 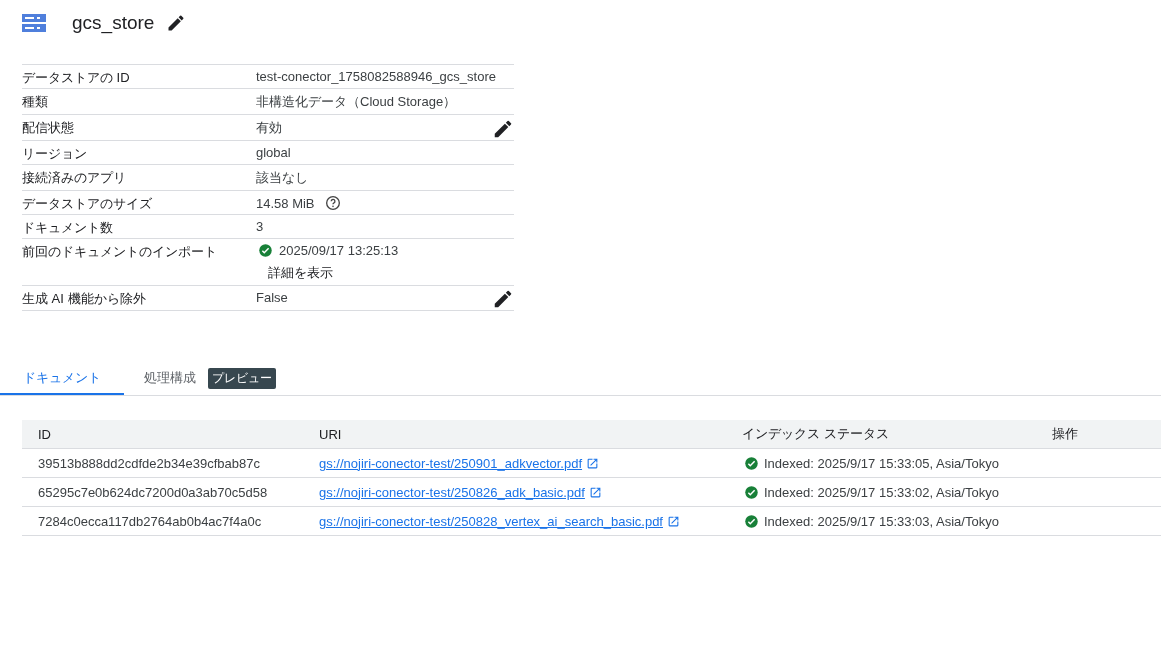 I want to click on column-header: 操作, so click(x=1065, y=434).